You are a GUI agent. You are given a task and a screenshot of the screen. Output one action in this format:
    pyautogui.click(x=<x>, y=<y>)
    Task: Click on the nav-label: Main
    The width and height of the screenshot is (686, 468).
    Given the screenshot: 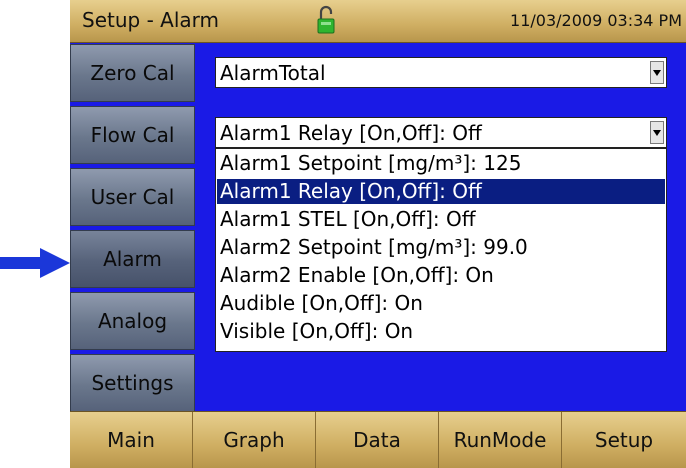 What is the action you would take?
    pyautogui.click(x=131, y=440)
    